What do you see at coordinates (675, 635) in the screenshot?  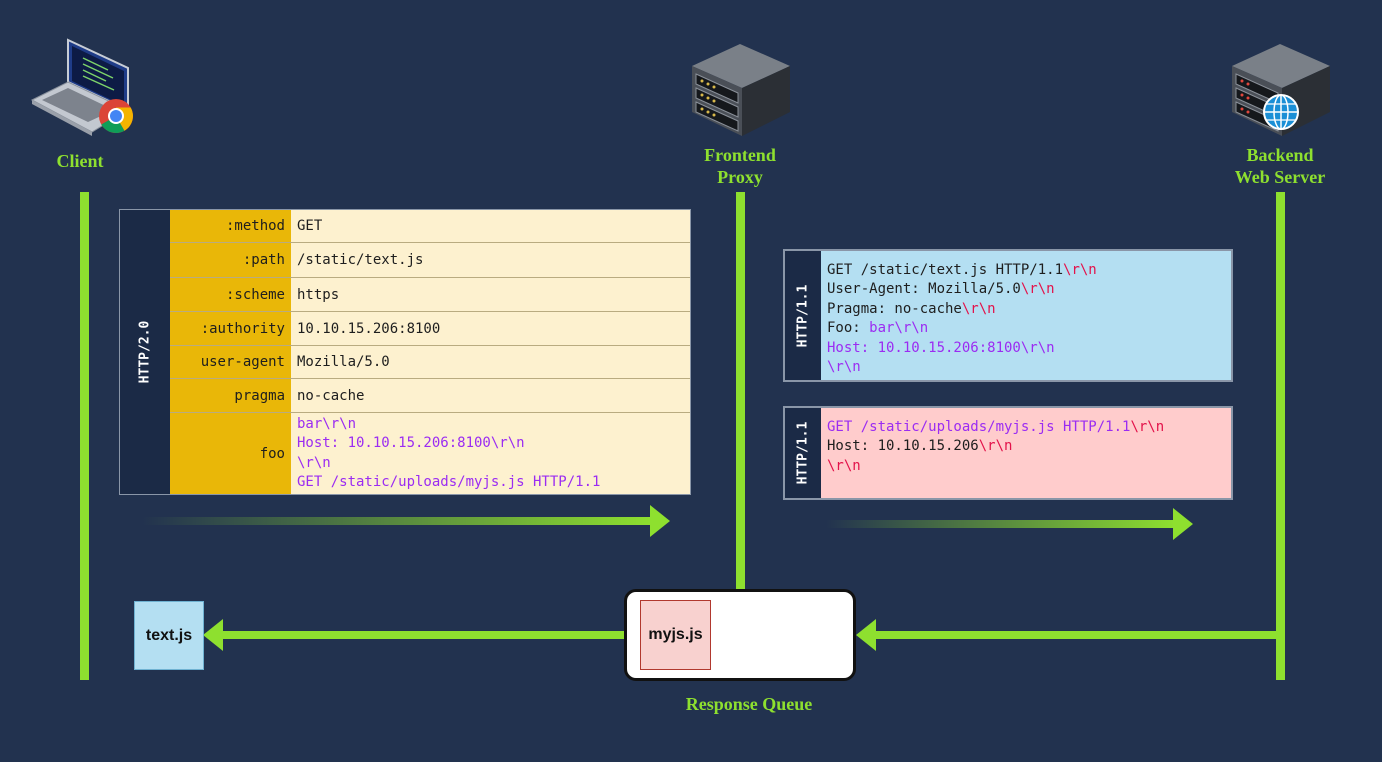 I see `queued-response: myjs.js` at bounding box center [675, 635].